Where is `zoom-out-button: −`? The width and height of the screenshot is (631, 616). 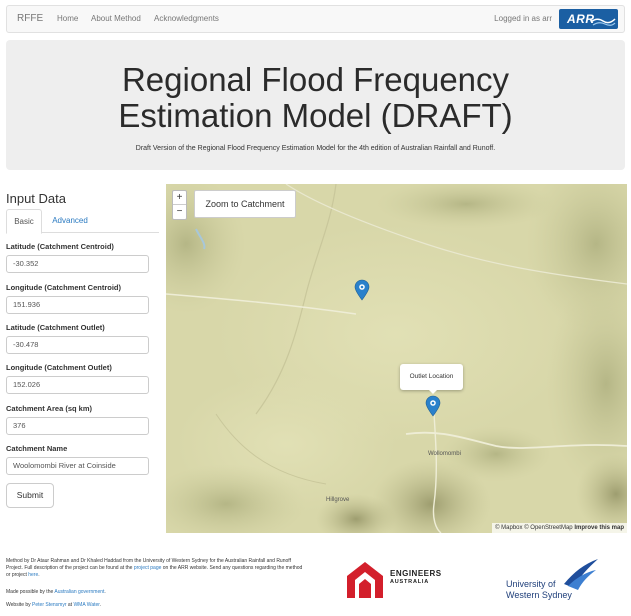
zoom-out-button: − is located at coordinates (179, 212).